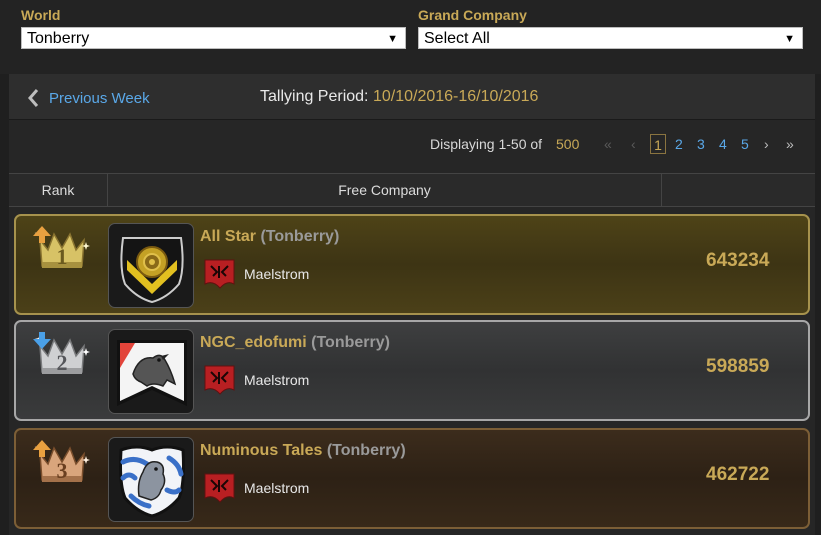  I want to click on page-5-button: 5, so click(745, 144).